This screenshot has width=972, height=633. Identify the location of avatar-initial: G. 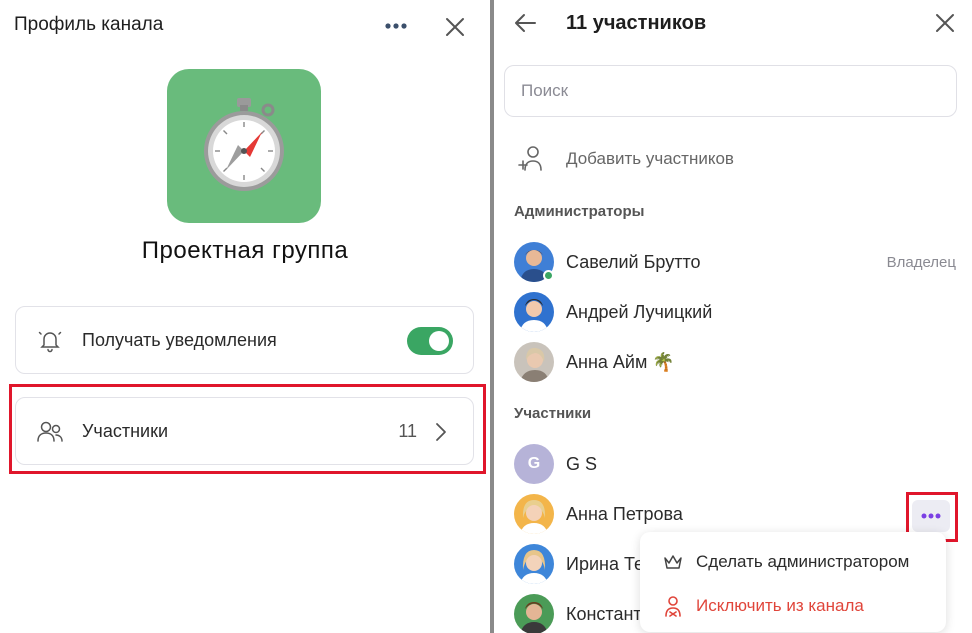
(534, 463).